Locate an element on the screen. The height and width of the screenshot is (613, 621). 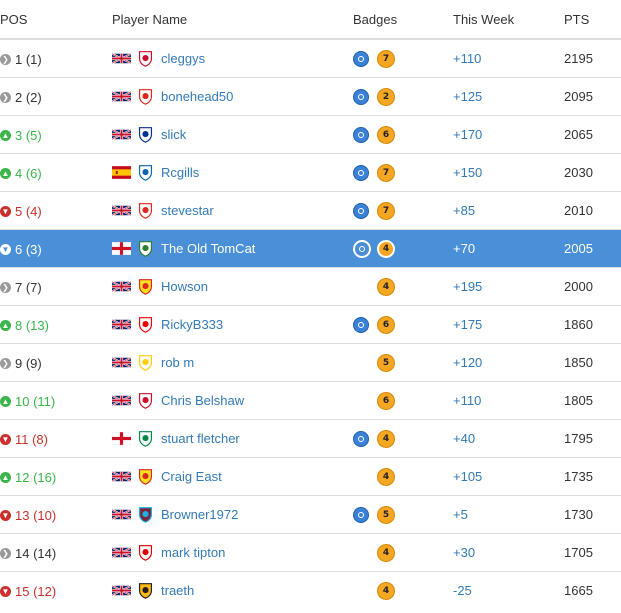
player-name-link: The Old TomCat is located at coordinates (208, 248).